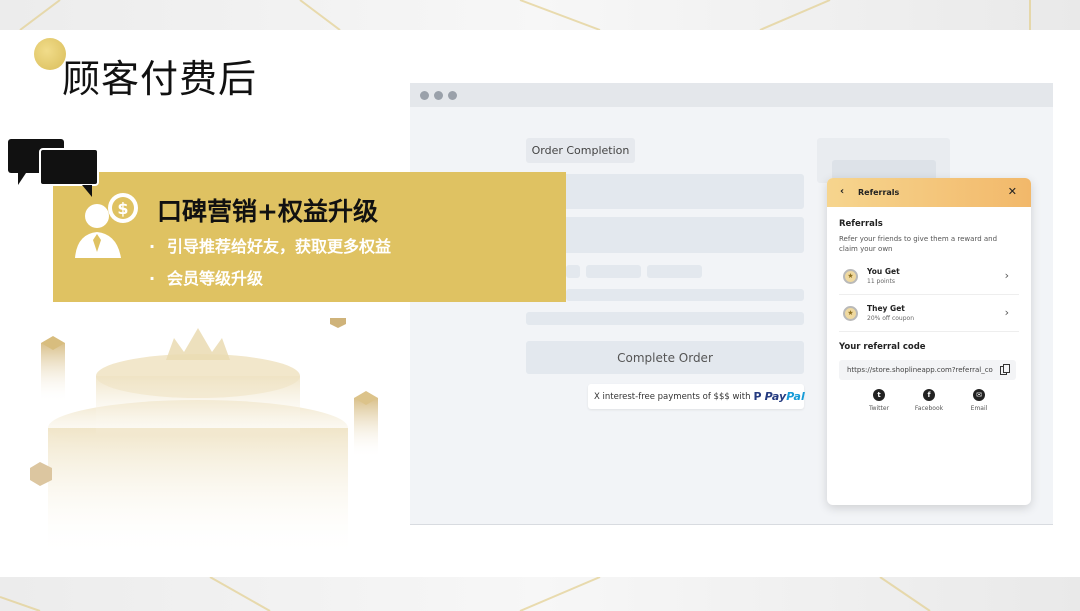  I want to click on twitter-icon: t, so click(879, 395).